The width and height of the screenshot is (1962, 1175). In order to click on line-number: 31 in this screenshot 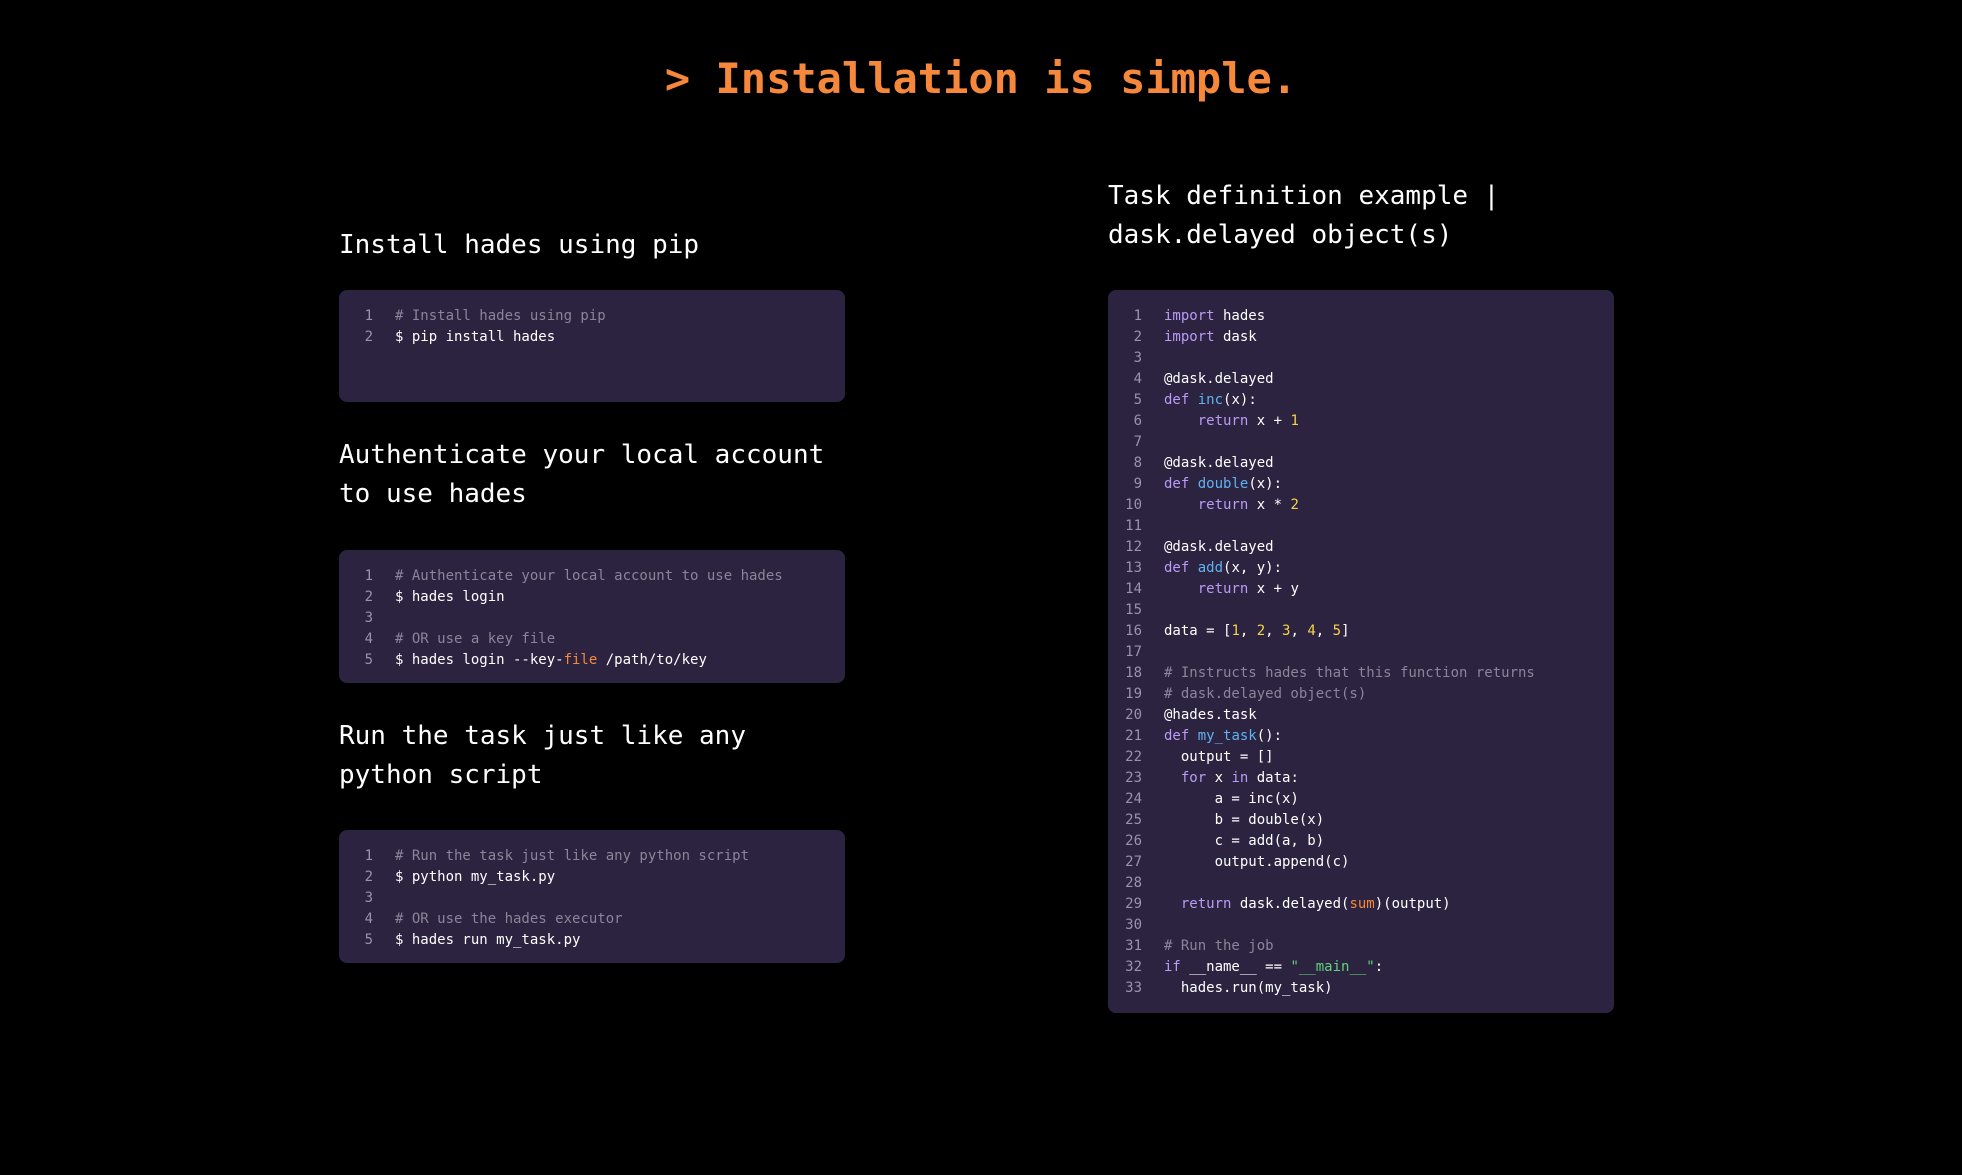, I will do `click(1133, 946)`.